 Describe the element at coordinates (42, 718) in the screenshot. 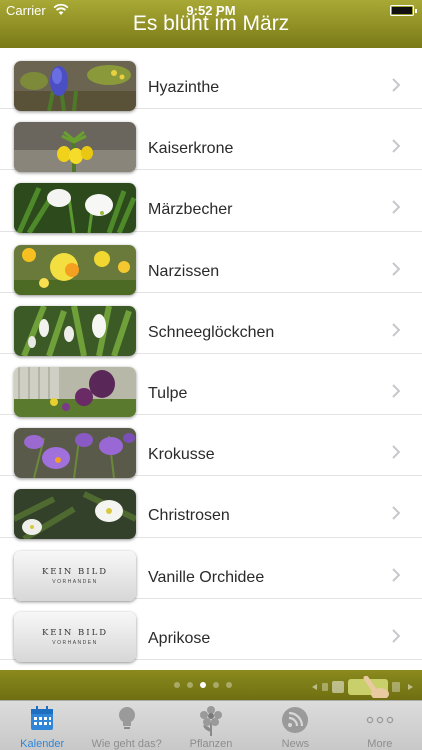

I see `calendar-icon` at that location.